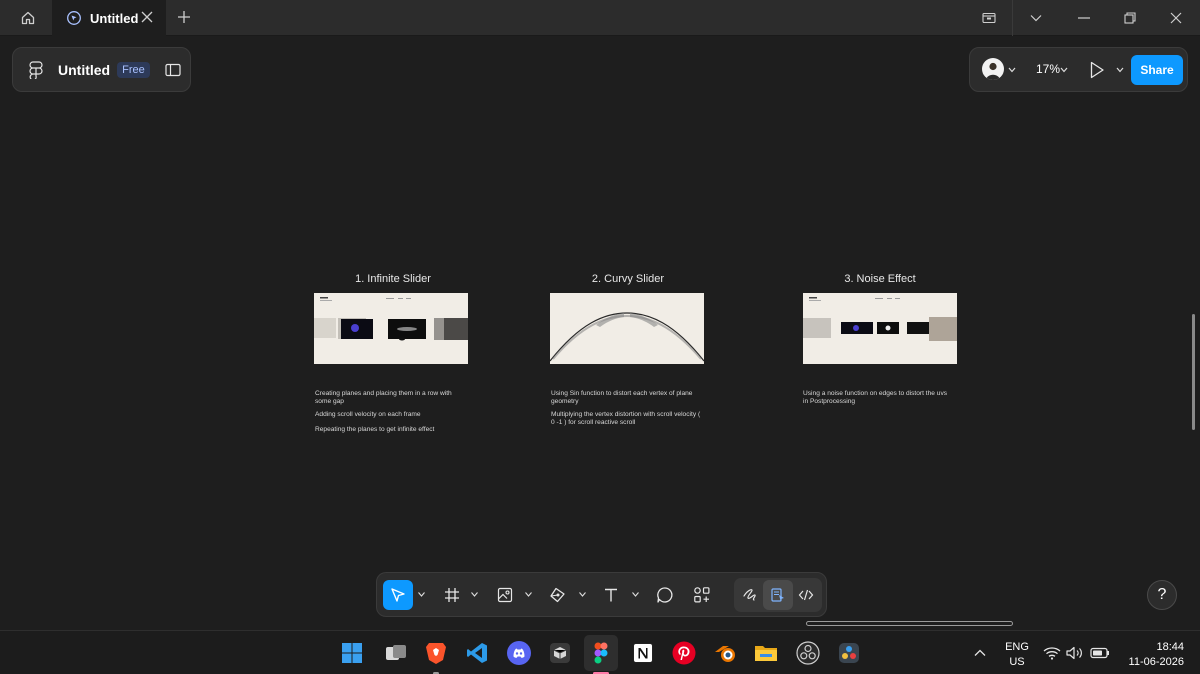 The image size is (1200, 674). I want to click on shapes-plus-icon, so click(702, 595).